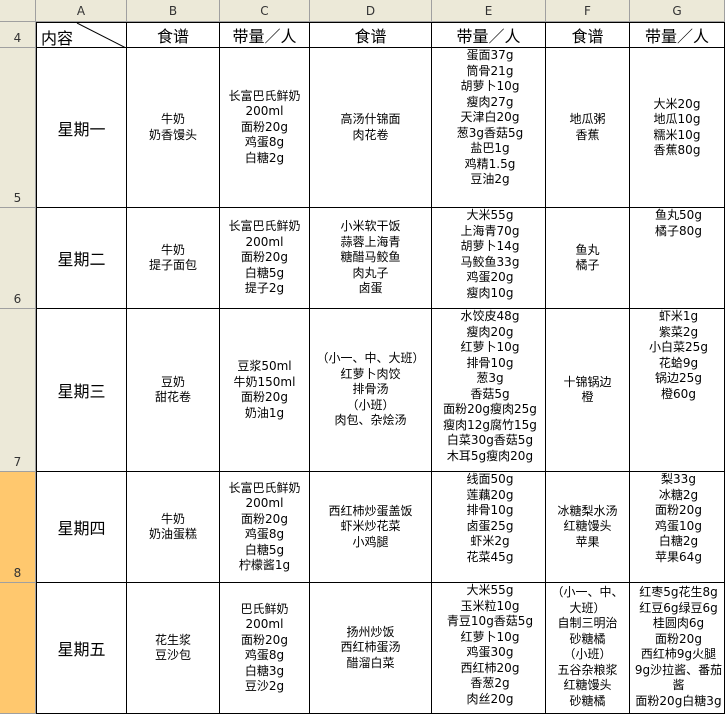  Describe the element at coordinates (265, 527) in the screenshot. I see `cell-c: 长富巴氏鲜奶 200ml 面粉20g 鸡蛋8g 白糖5g 柠檬酱1g` at that location.